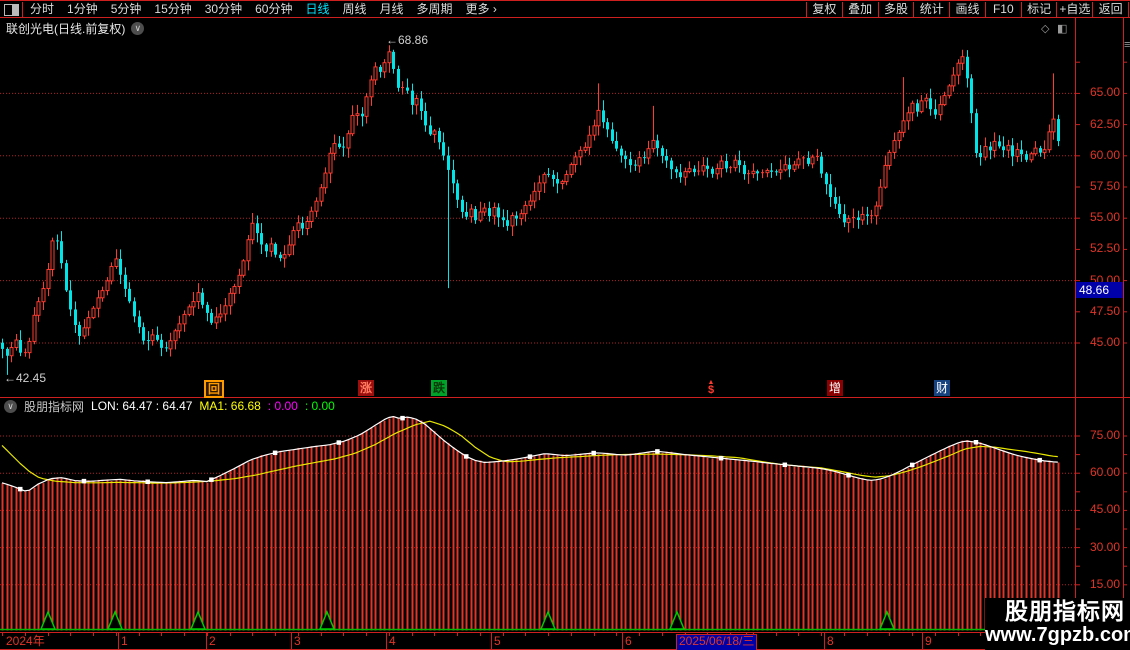 This screenshot has height=650, width=1130. I want to click on period-tab-5分钟: 5分钟, so click(126, 9).